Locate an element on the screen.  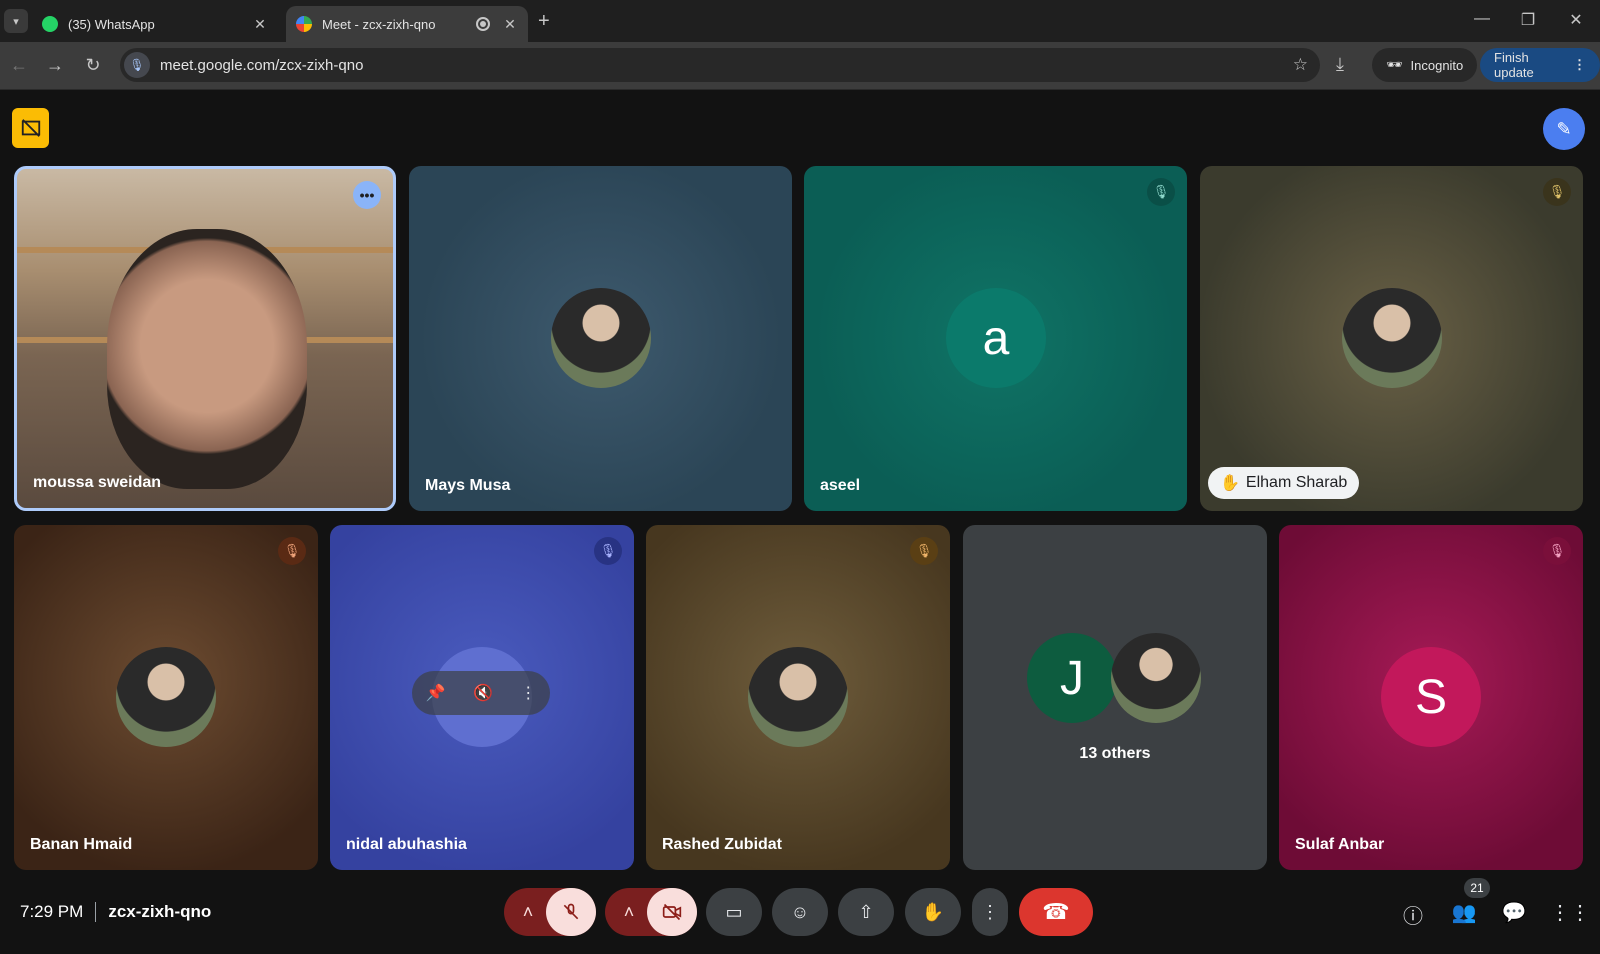
address-bar: 🎙 meet.google.com/zcx-zixh-qno ☆ is located at coordinates (720, 65).